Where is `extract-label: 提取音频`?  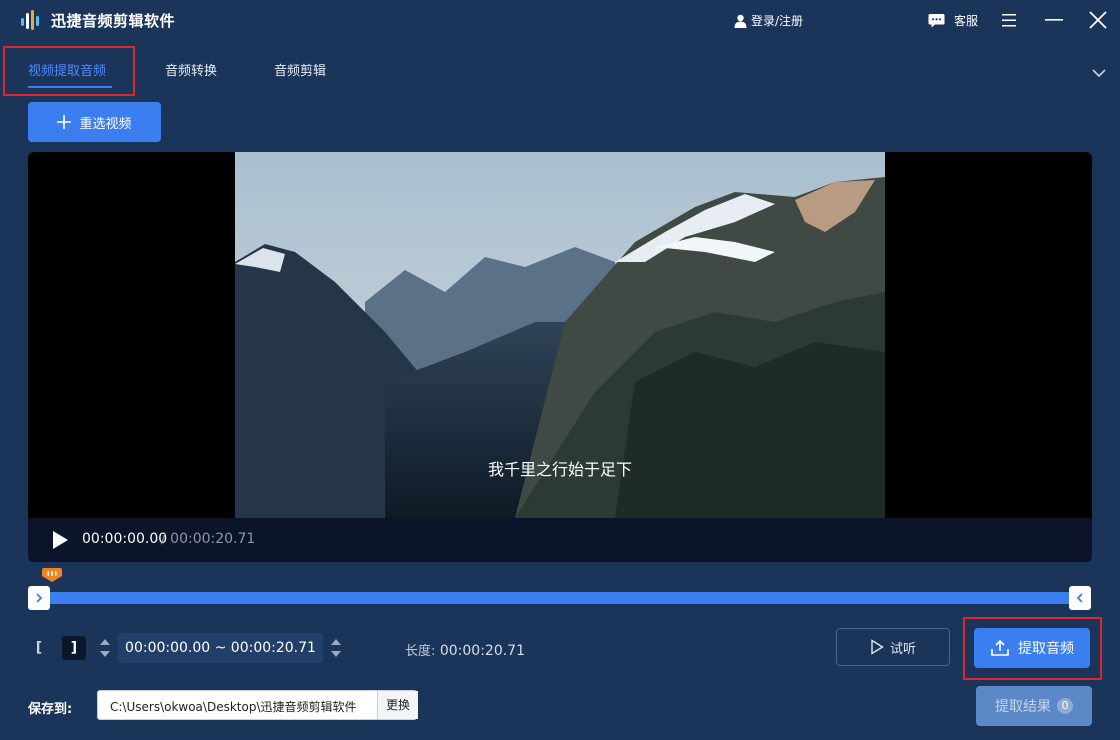
extract-label: 提取音频 is located at coordinates (1046, 649).